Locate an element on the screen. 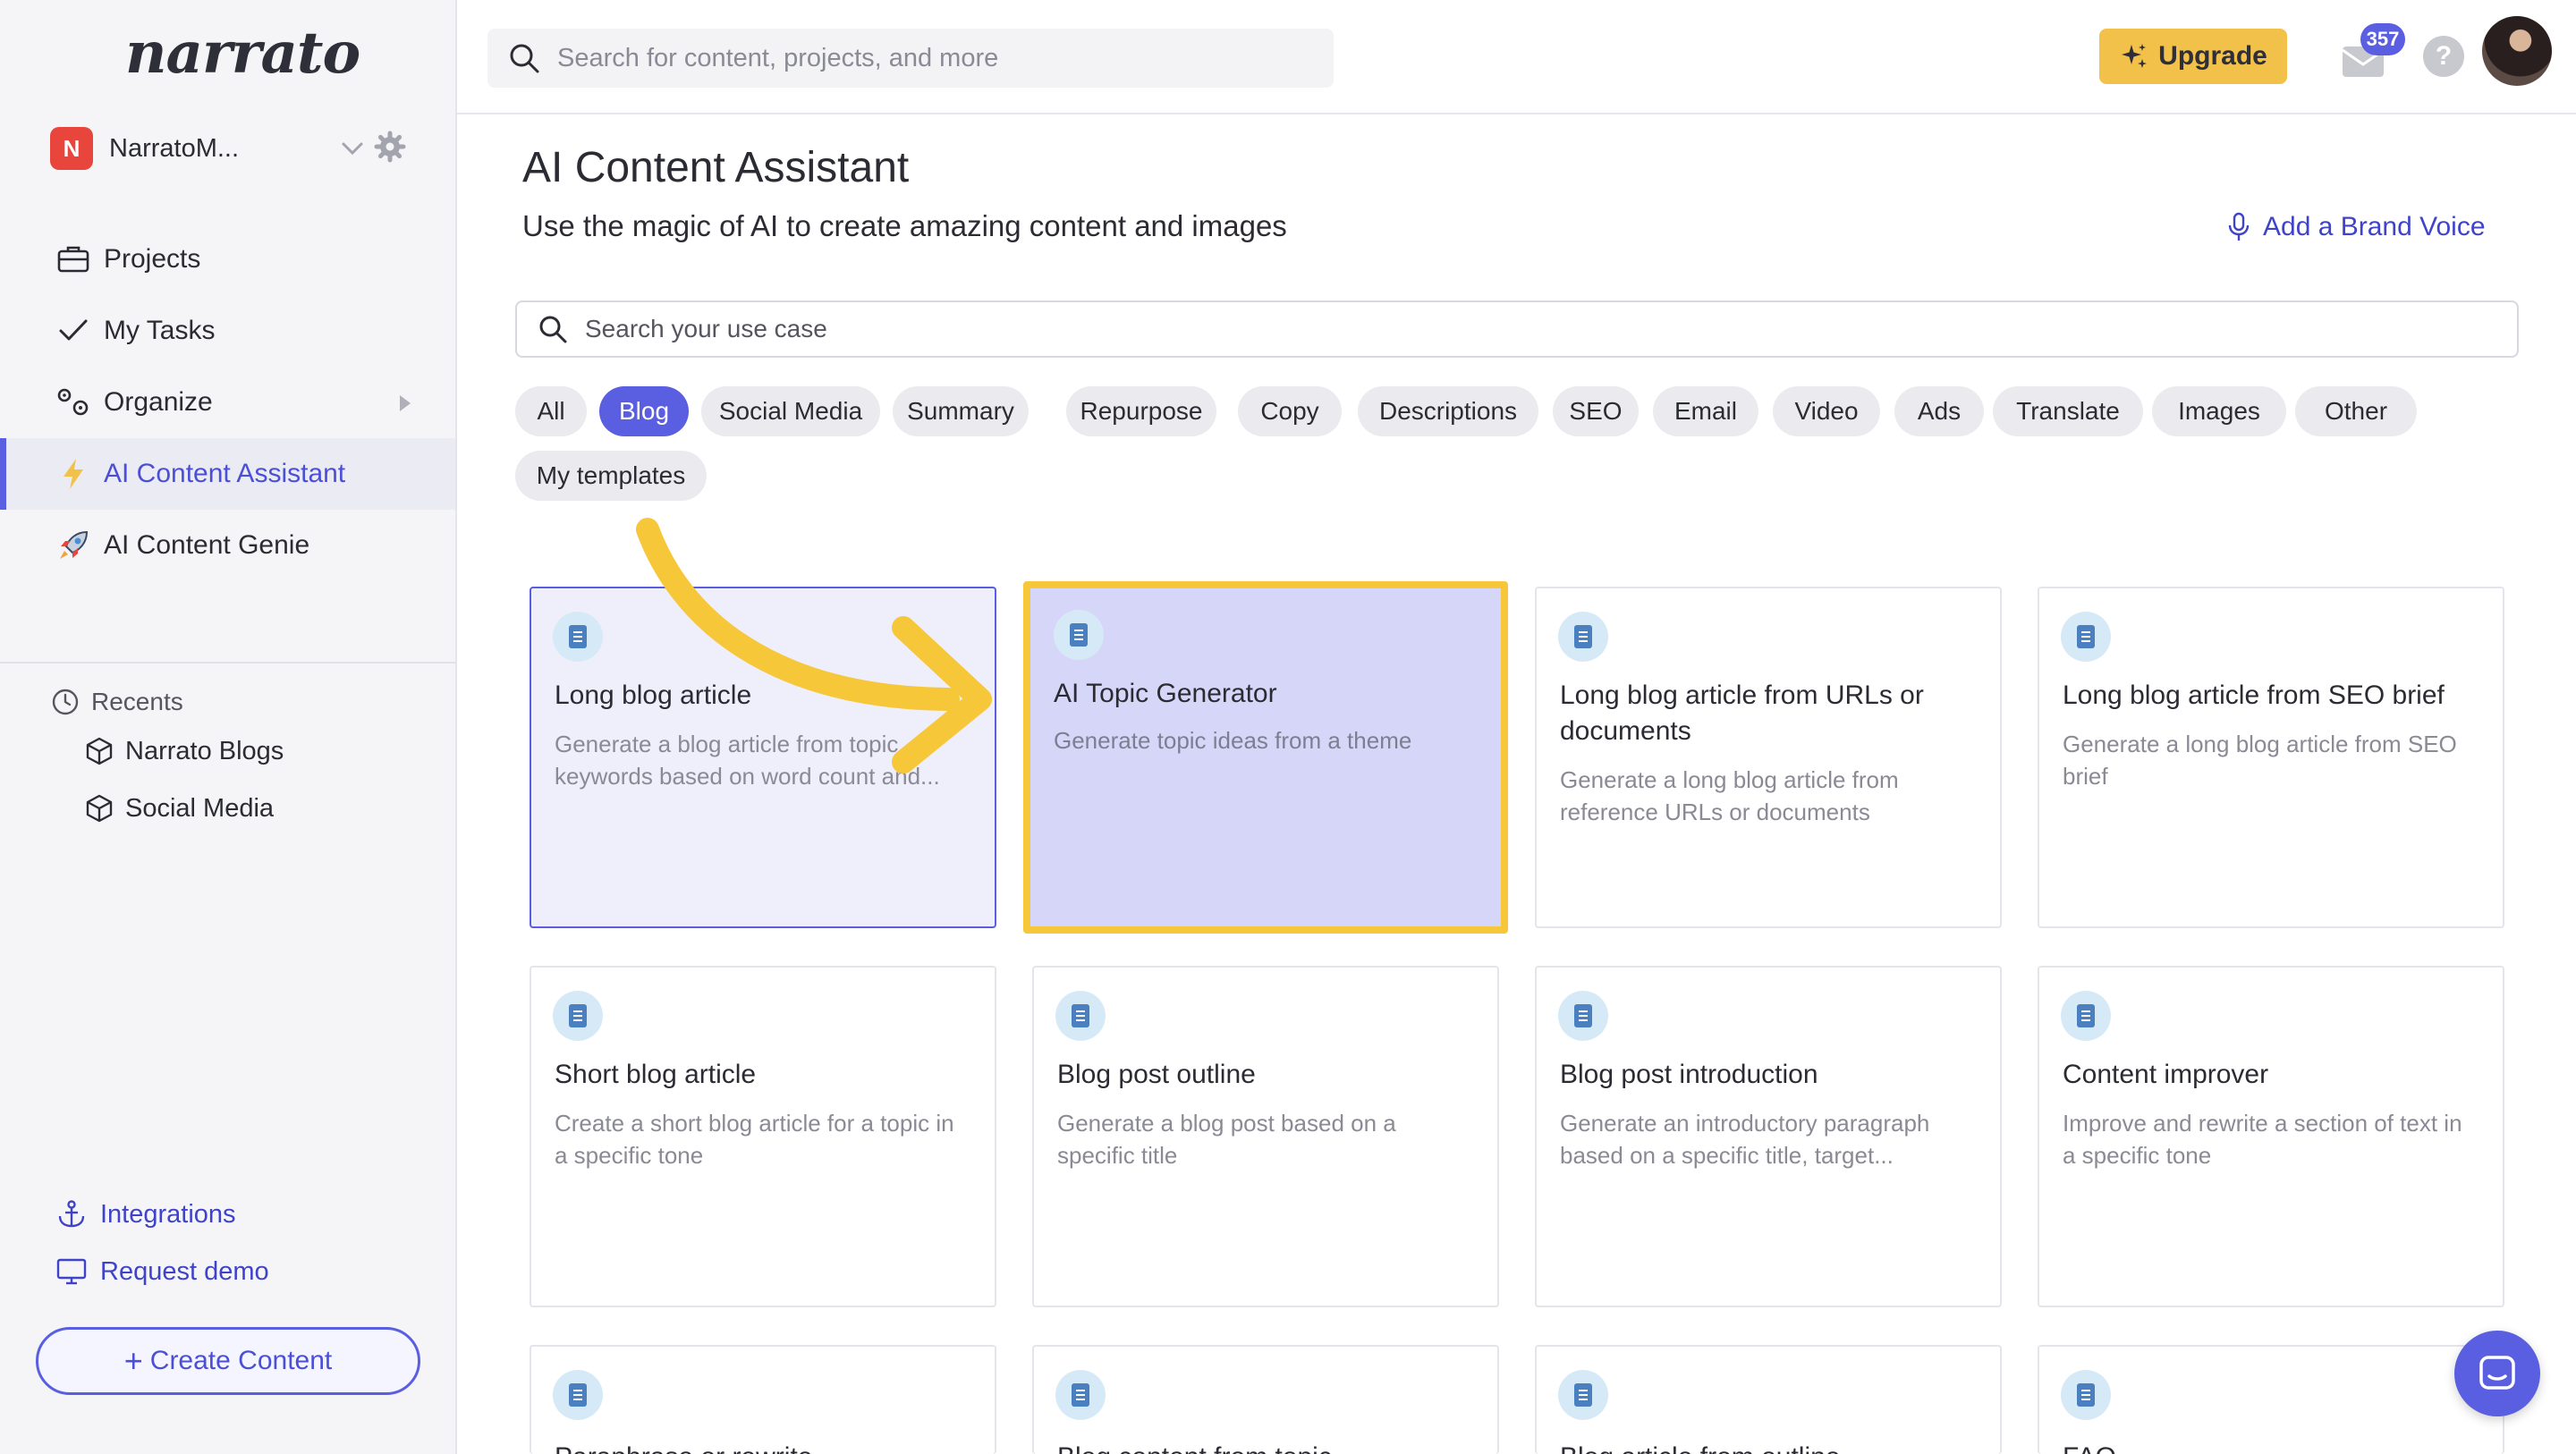  avatar is located at coordinates (2517, 51).